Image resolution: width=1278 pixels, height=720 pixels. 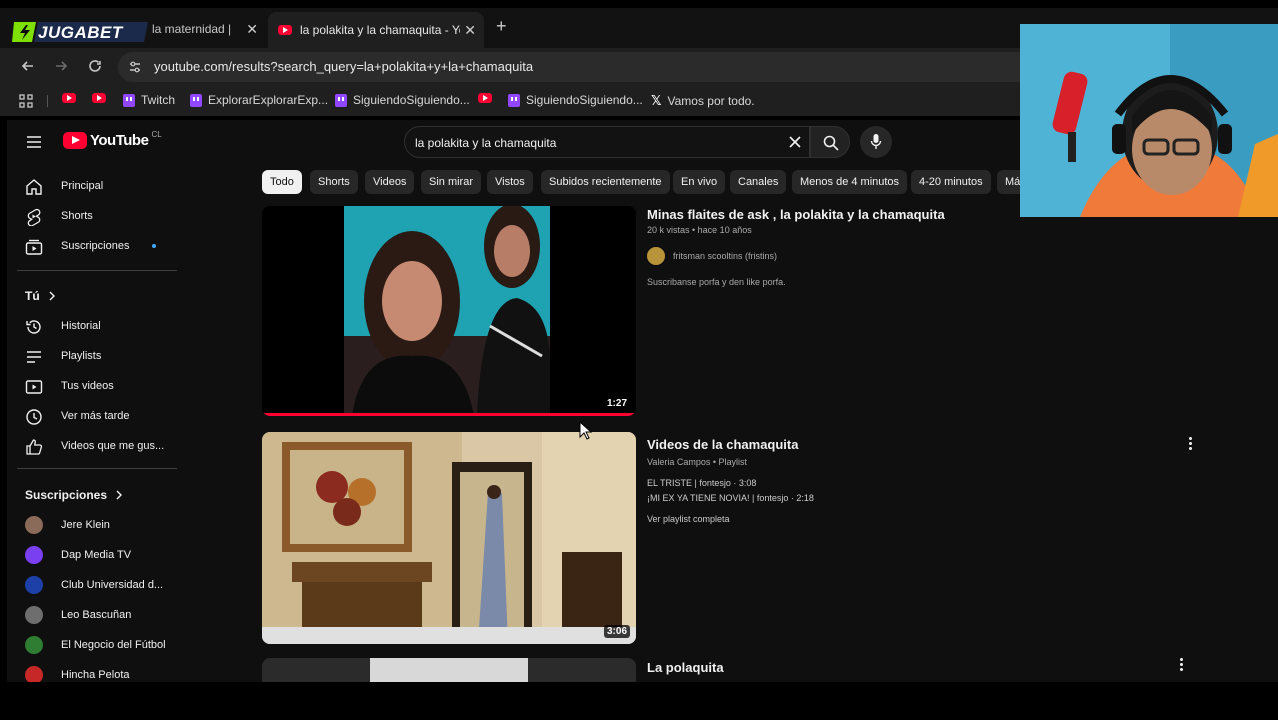 I want to click on chip-sin-mirar: Sin mirar, so click(x=451, y=182).